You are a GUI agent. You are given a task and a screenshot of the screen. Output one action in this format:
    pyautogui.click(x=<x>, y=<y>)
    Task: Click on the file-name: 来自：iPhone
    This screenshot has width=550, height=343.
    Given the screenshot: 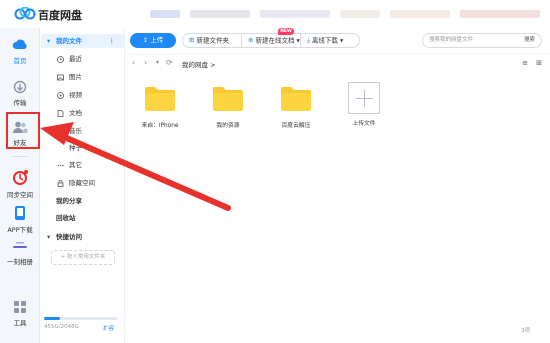 What is the action you would take?
    pyautogui.click(x=160, y=126)
    